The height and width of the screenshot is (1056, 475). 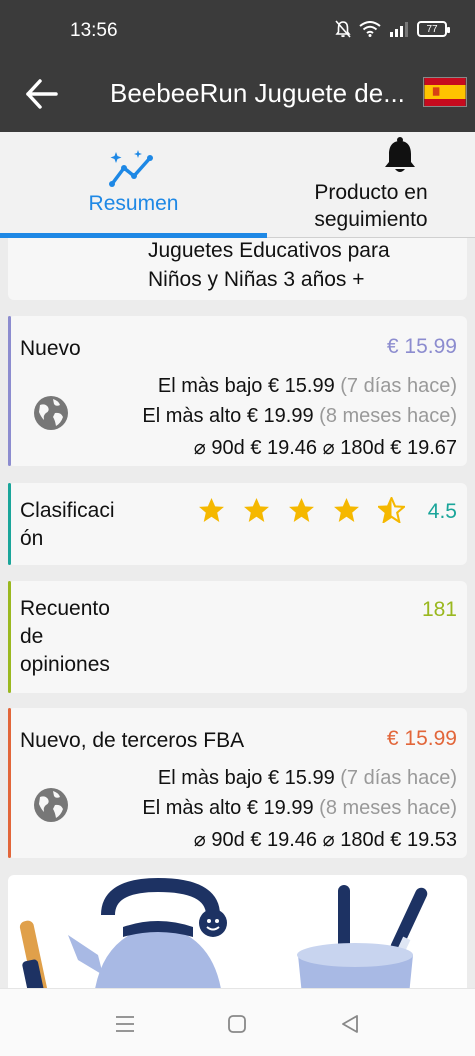 I want to click on back-icon, so click(x=350, y=1024).